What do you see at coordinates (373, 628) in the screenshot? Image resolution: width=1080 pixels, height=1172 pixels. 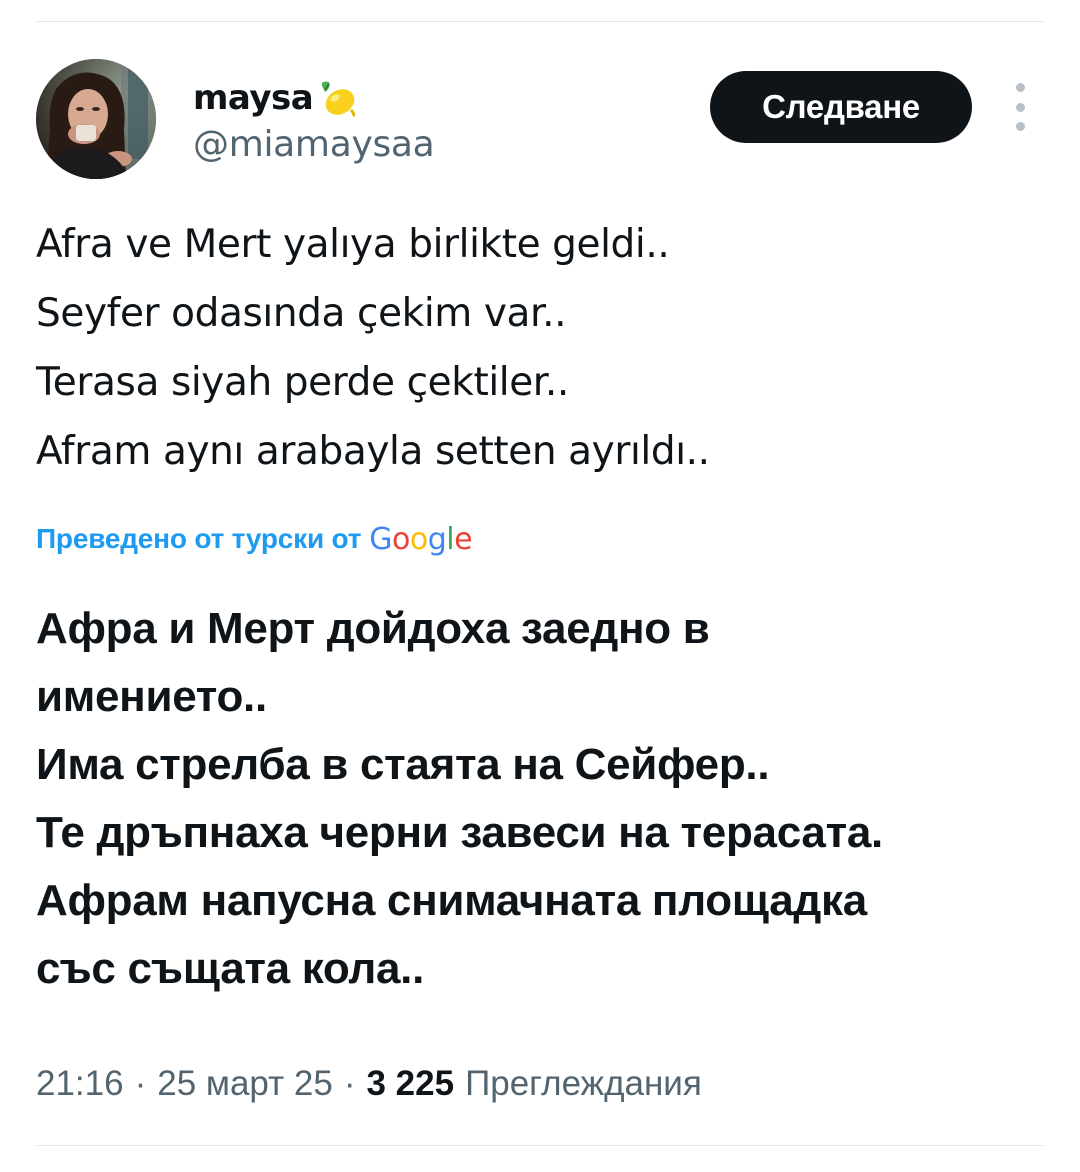 I see `translation-line: Афра и Мерт дойдоха заедно в` at bounding box center [373, 628].